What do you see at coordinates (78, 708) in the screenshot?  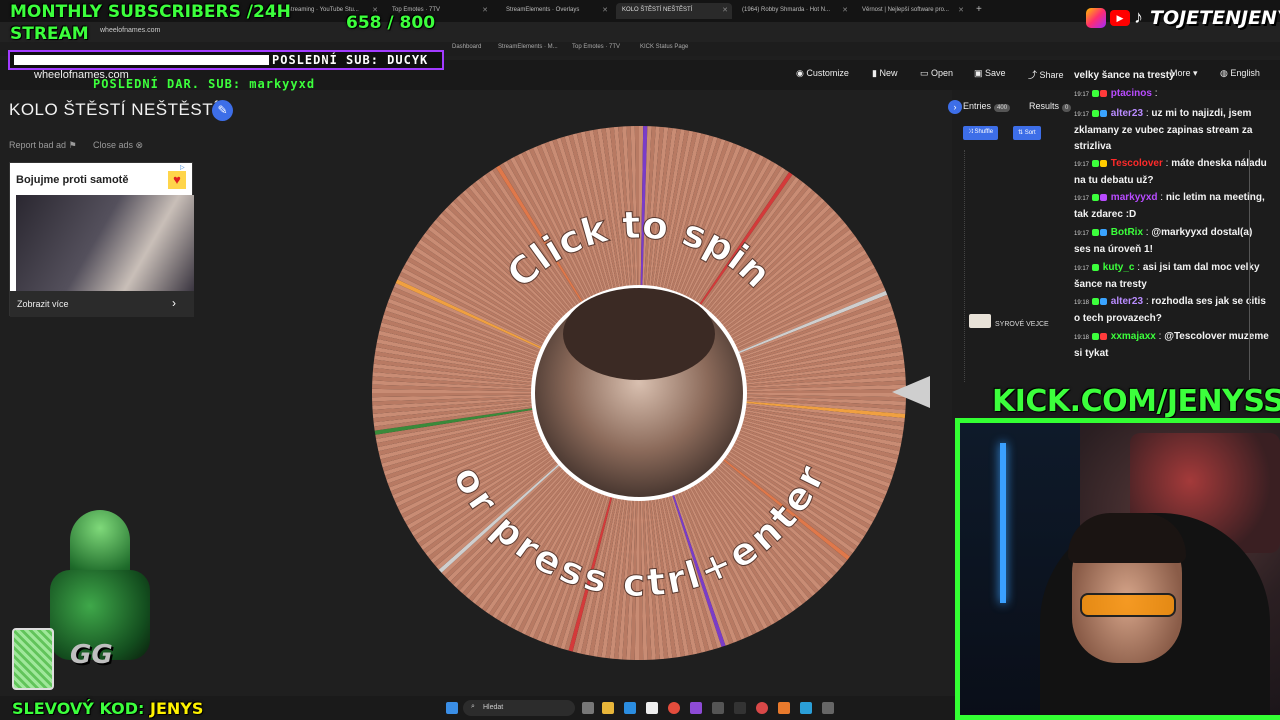 I see `promo-label: SLEVOVÝ KOD:` at bounding box center [78, 708].